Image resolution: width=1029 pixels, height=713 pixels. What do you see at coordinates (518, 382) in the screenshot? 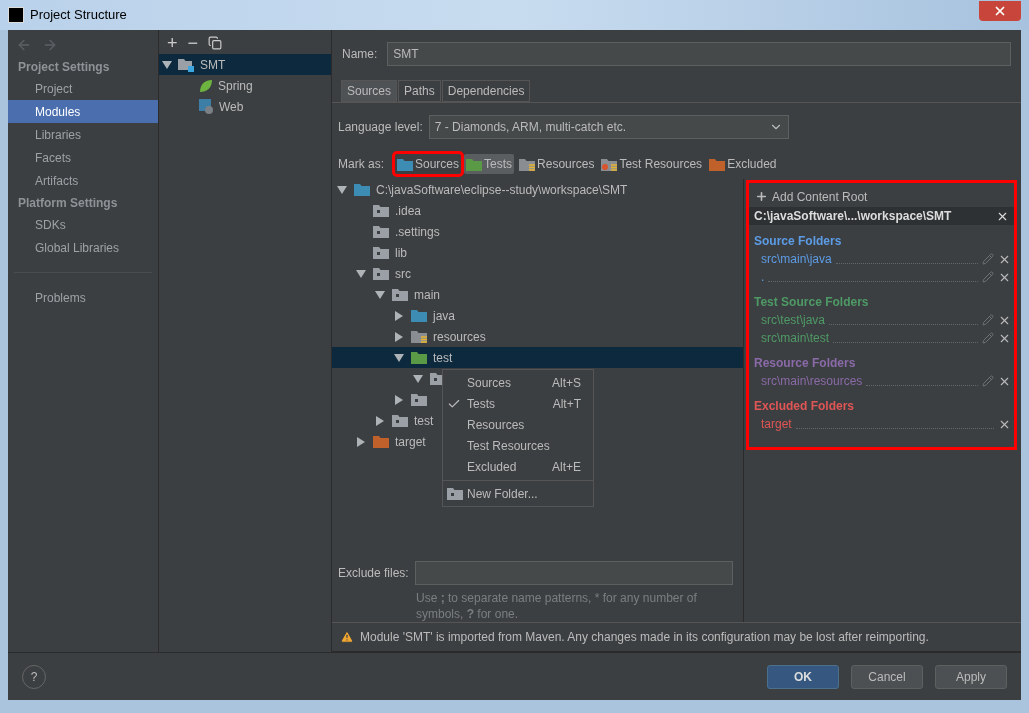
I see `menu-item: Sources Alt+S` at bounding box center [518, 382].